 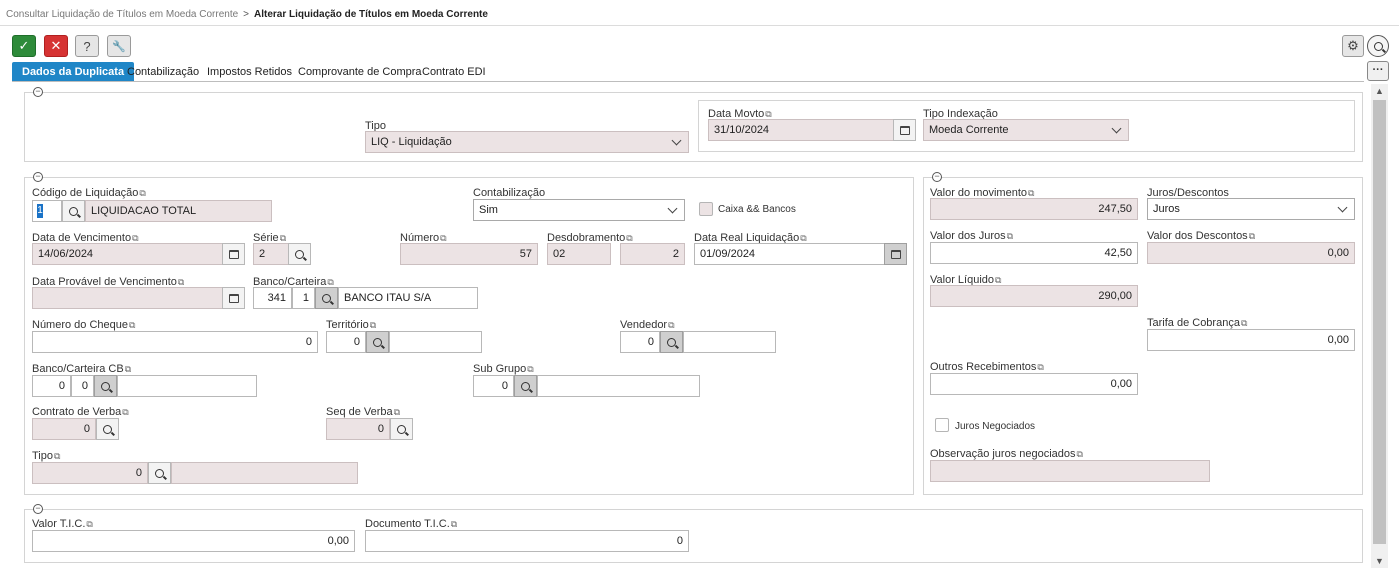 I want to click on tab-contrato-edi: Contrato EDI, so click(x=454, y=72).